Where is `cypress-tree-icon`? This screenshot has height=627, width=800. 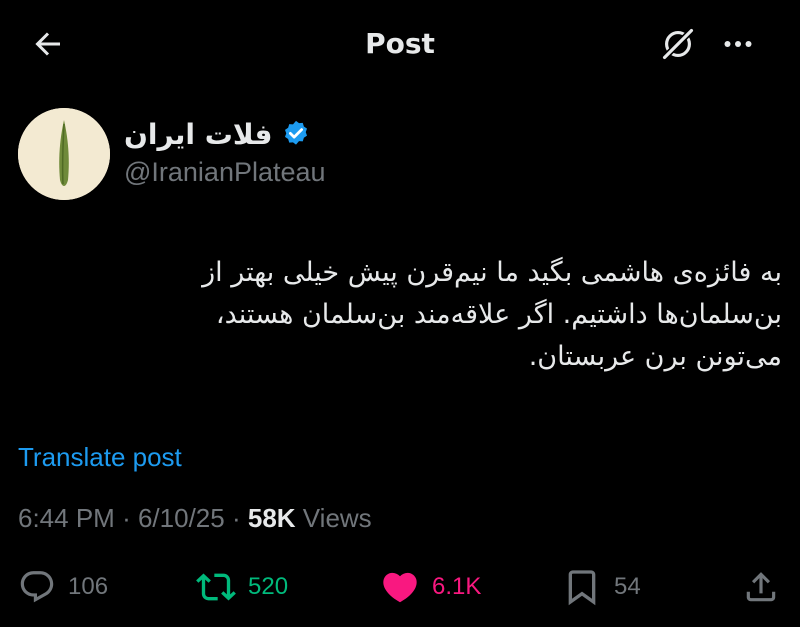
cypress-tree-icon is located at coordinates (64, 154).